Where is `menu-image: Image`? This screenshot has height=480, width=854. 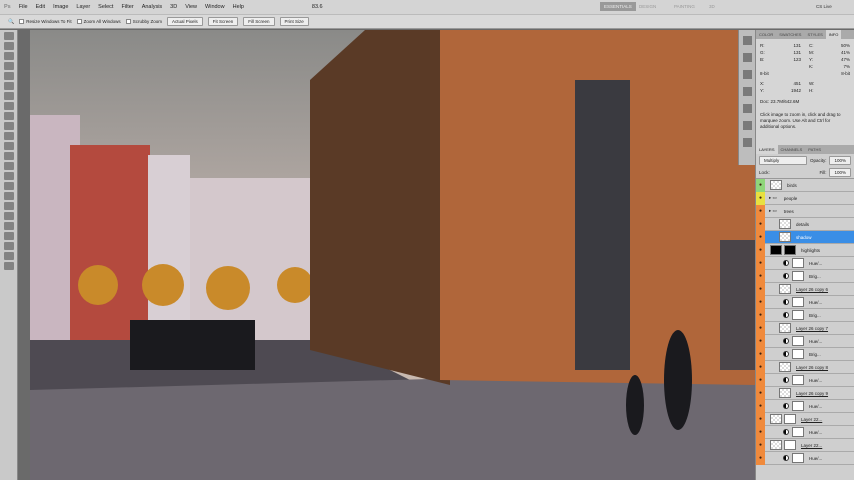 menu-image: Image is located at coordinates (60, 7).